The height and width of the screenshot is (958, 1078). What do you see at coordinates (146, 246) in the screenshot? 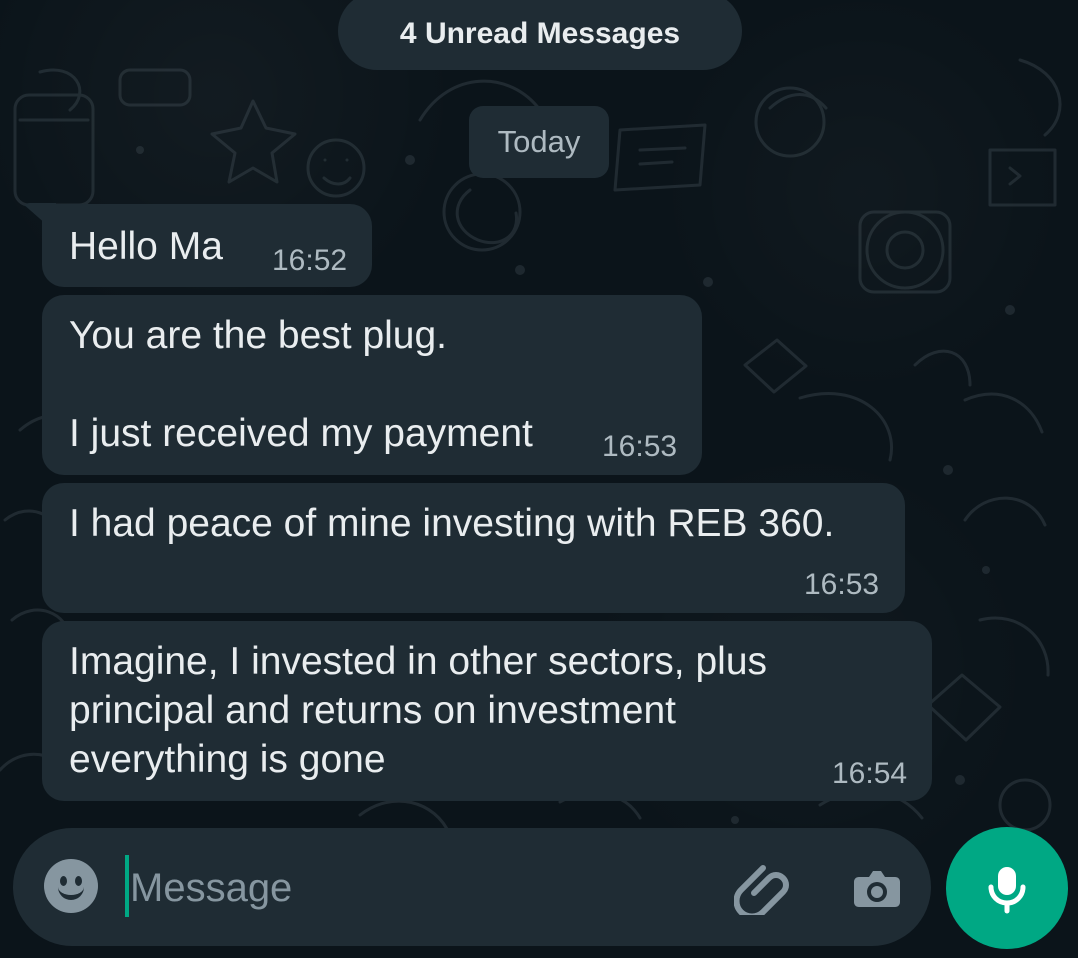
I see `message-text: Hello Ma` at bounding box center [146, 246].